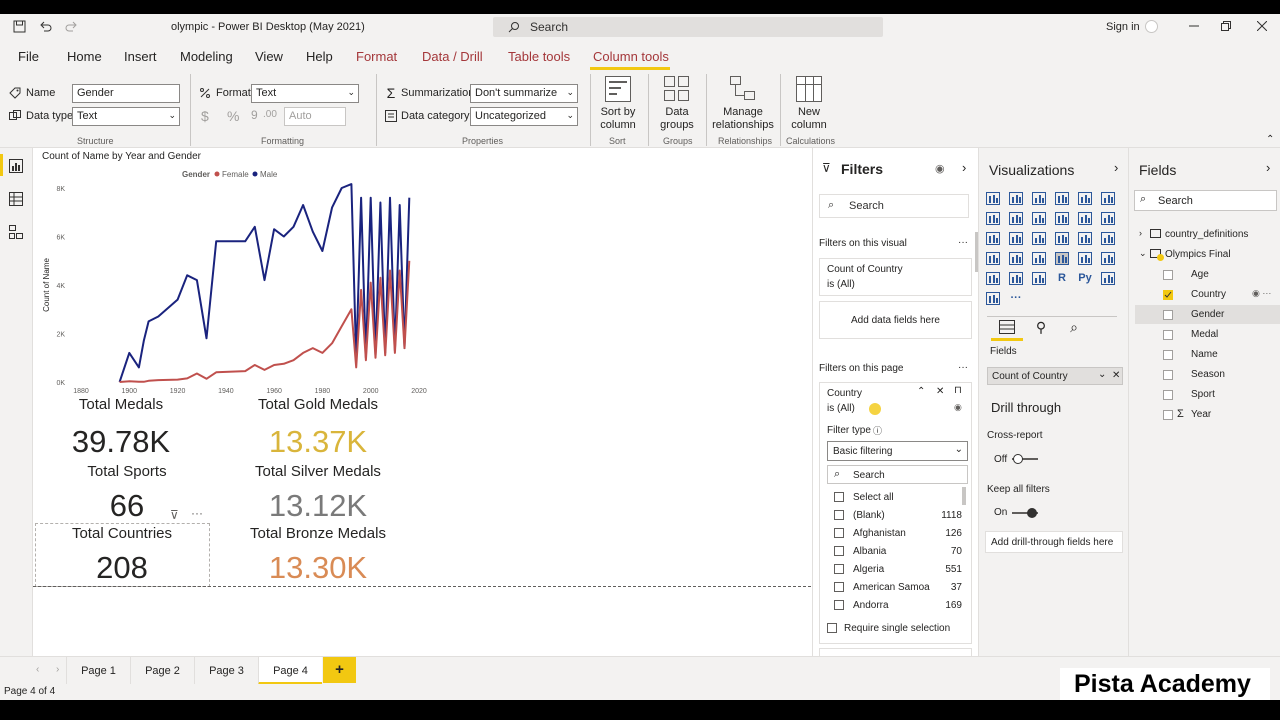 The width and height of the screenshot is (1280, 720). What do you see at coordinates (1085, 238) in the screenshot?
I see `donut-icon` at bounding box center [1085, 238].